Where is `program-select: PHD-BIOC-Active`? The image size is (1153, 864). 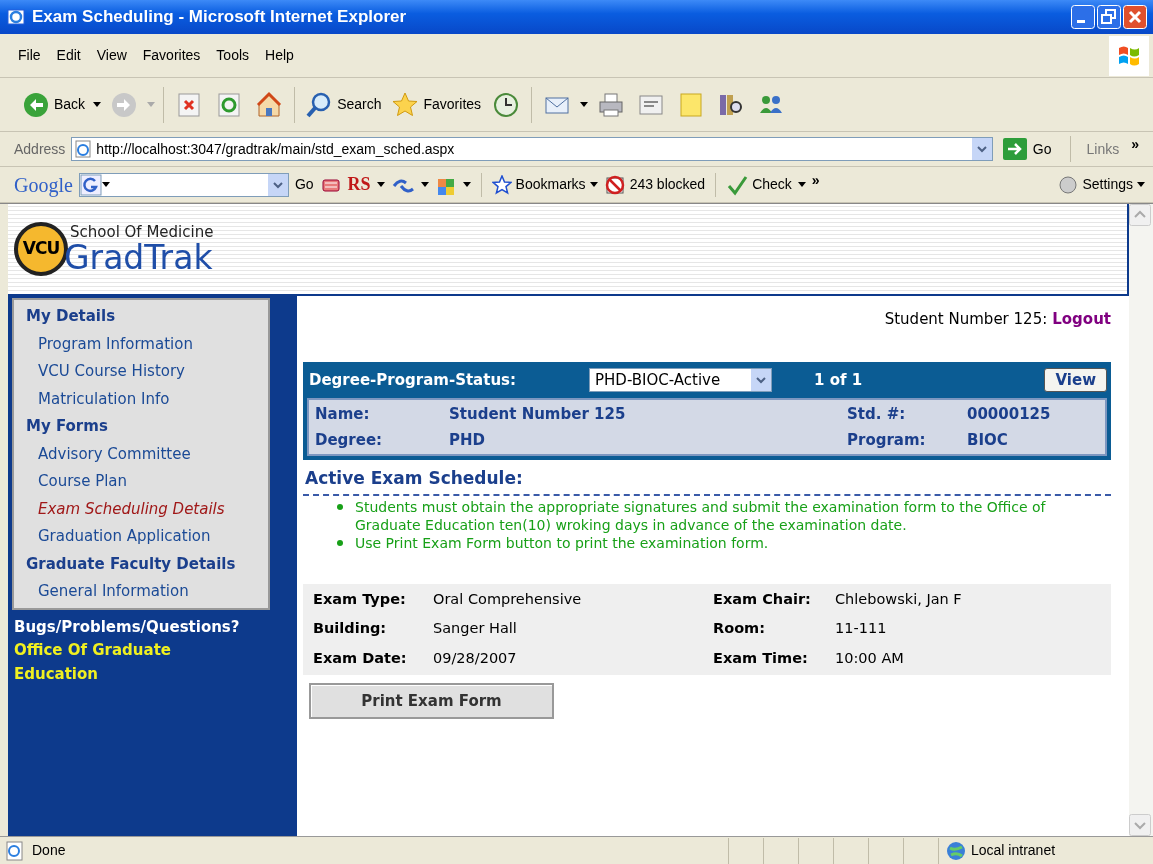
program-select: PHD-BIOC-Active is located at coordinates (680, 380).